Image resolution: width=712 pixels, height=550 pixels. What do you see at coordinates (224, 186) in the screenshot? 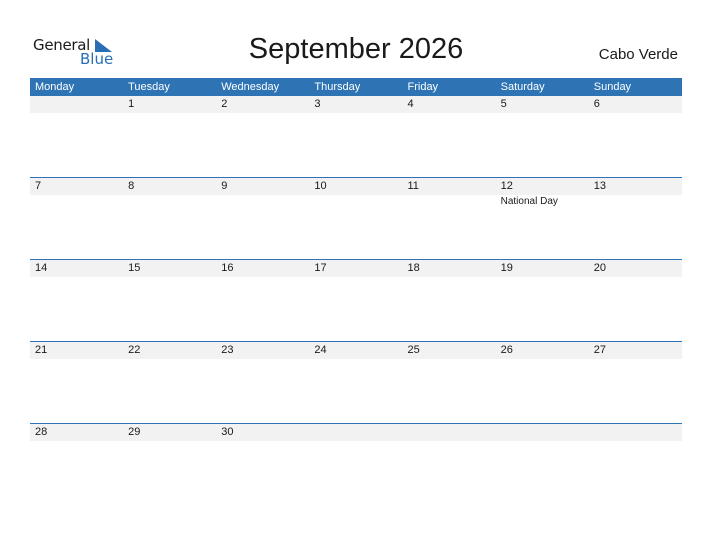
I see `day-number: 9` at bounding box center [224, 186].